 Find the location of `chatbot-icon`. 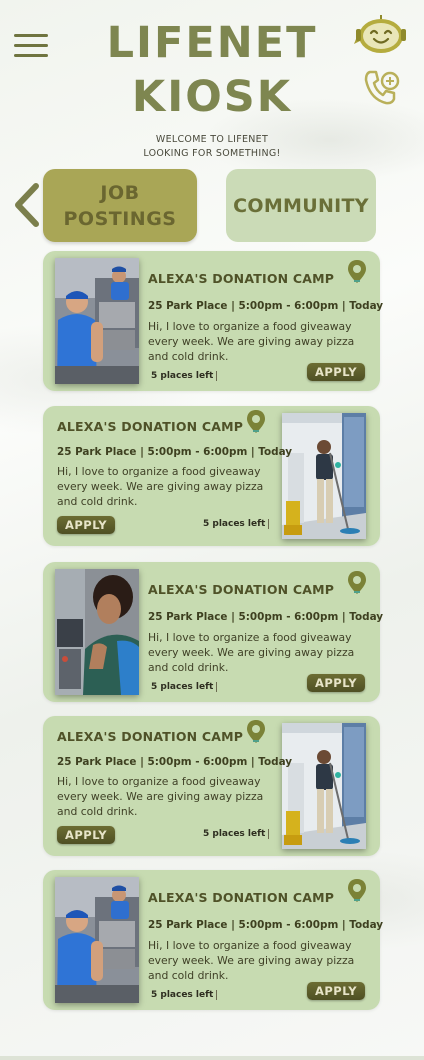

chatbot-icon is located at coordinates (380, 37).